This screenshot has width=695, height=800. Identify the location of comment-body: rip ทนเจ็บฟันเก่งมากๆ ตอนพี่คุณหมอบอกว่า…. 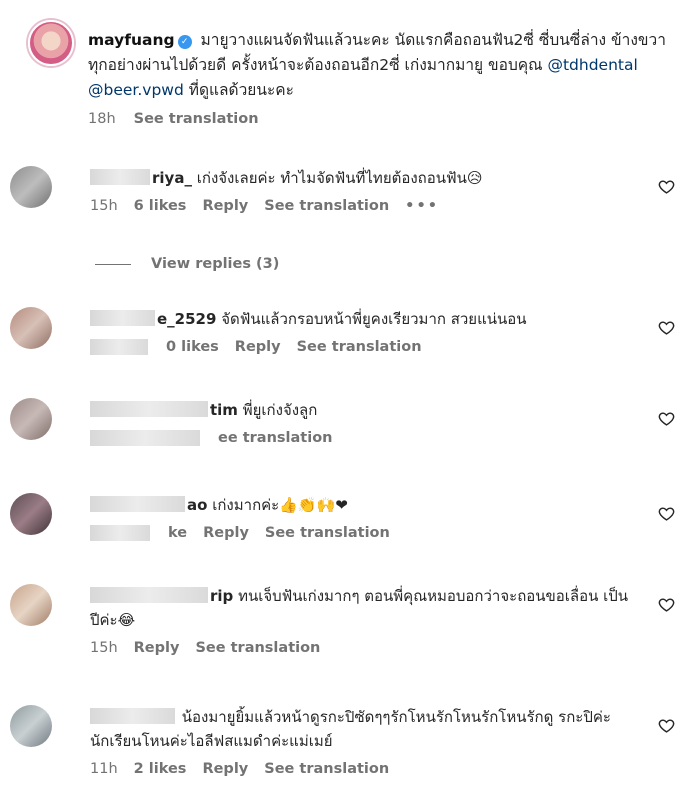
(362, 620).